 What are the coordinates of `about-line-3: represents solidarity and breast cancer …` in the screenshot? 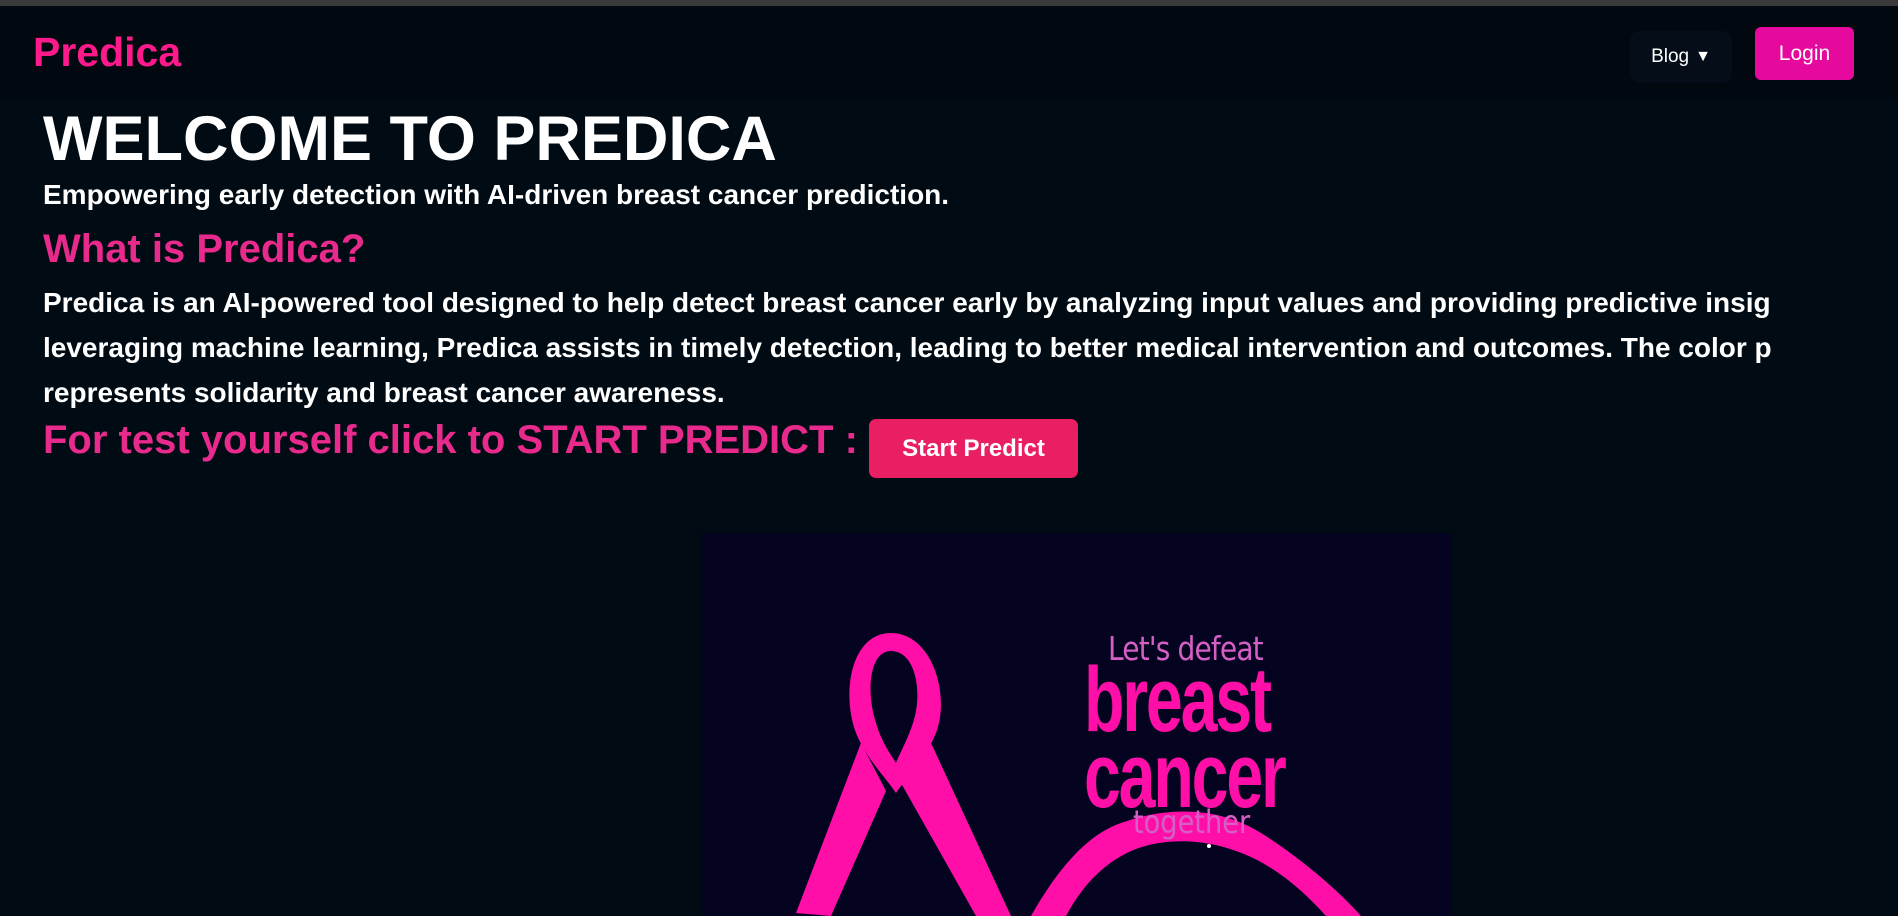 It's located at (384, 392).